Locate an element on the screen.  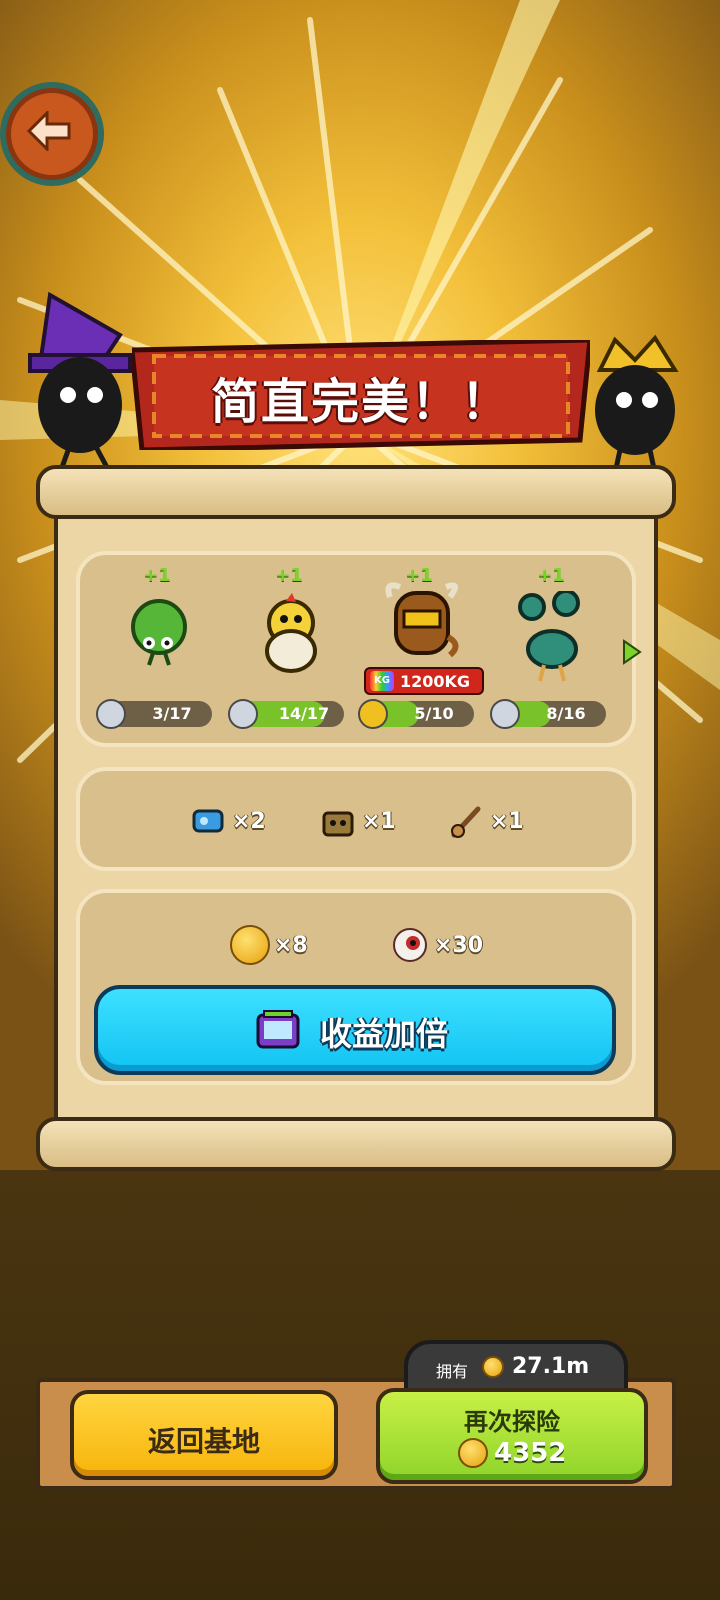
scroll-top-rod is located at coordinates (356, 492).